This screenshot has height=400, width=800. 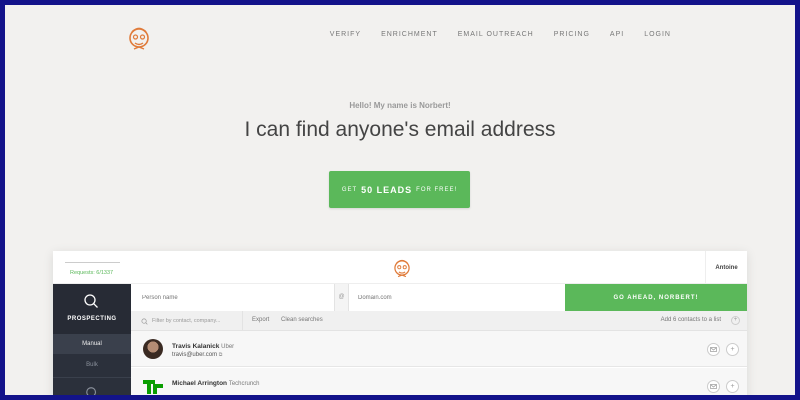 What do you see at coordinates (153, 349) in the screenshot?
I see `avatar` at bounding box center [153, 349].